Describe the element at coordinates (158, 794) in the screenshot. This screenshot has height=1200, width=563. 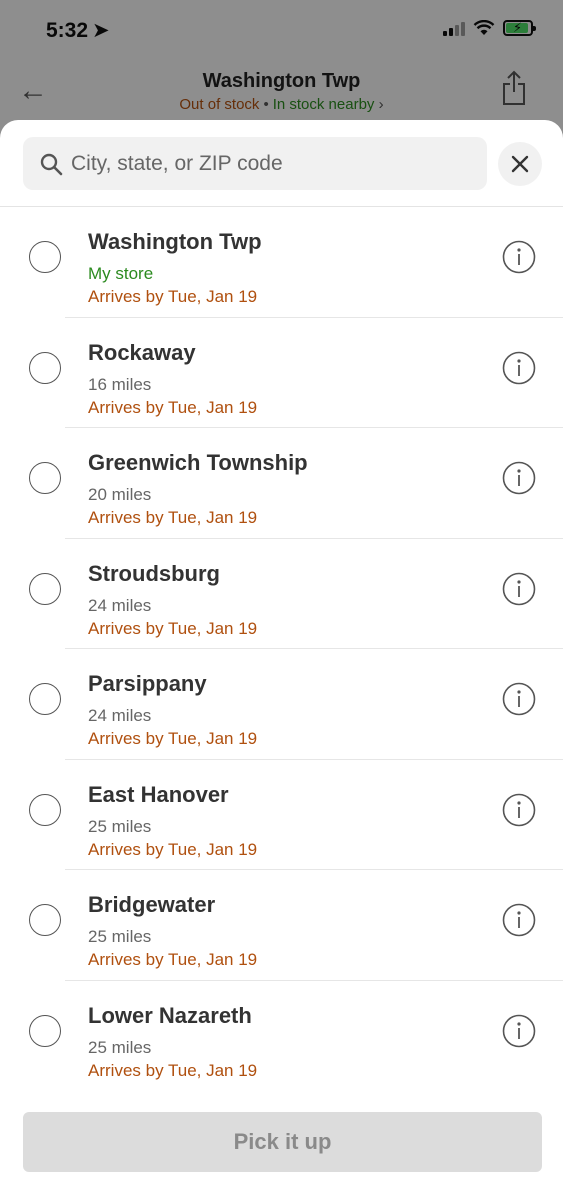
I see `store-name: East Hanover` at that location.